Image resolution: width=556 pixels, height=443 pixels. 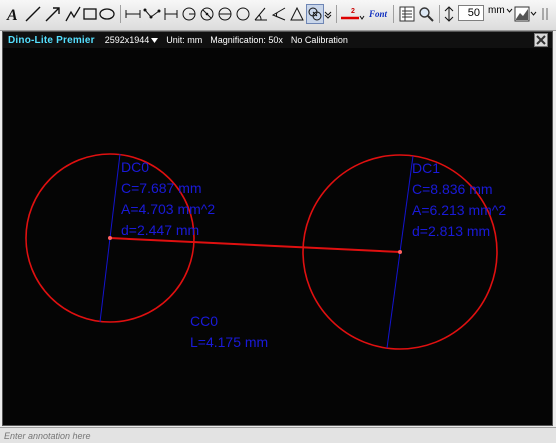 What do you see at coordinates (135, 167) in the screenshot?
I see `dc0-name: DC0` at bounding box center [135, 167].